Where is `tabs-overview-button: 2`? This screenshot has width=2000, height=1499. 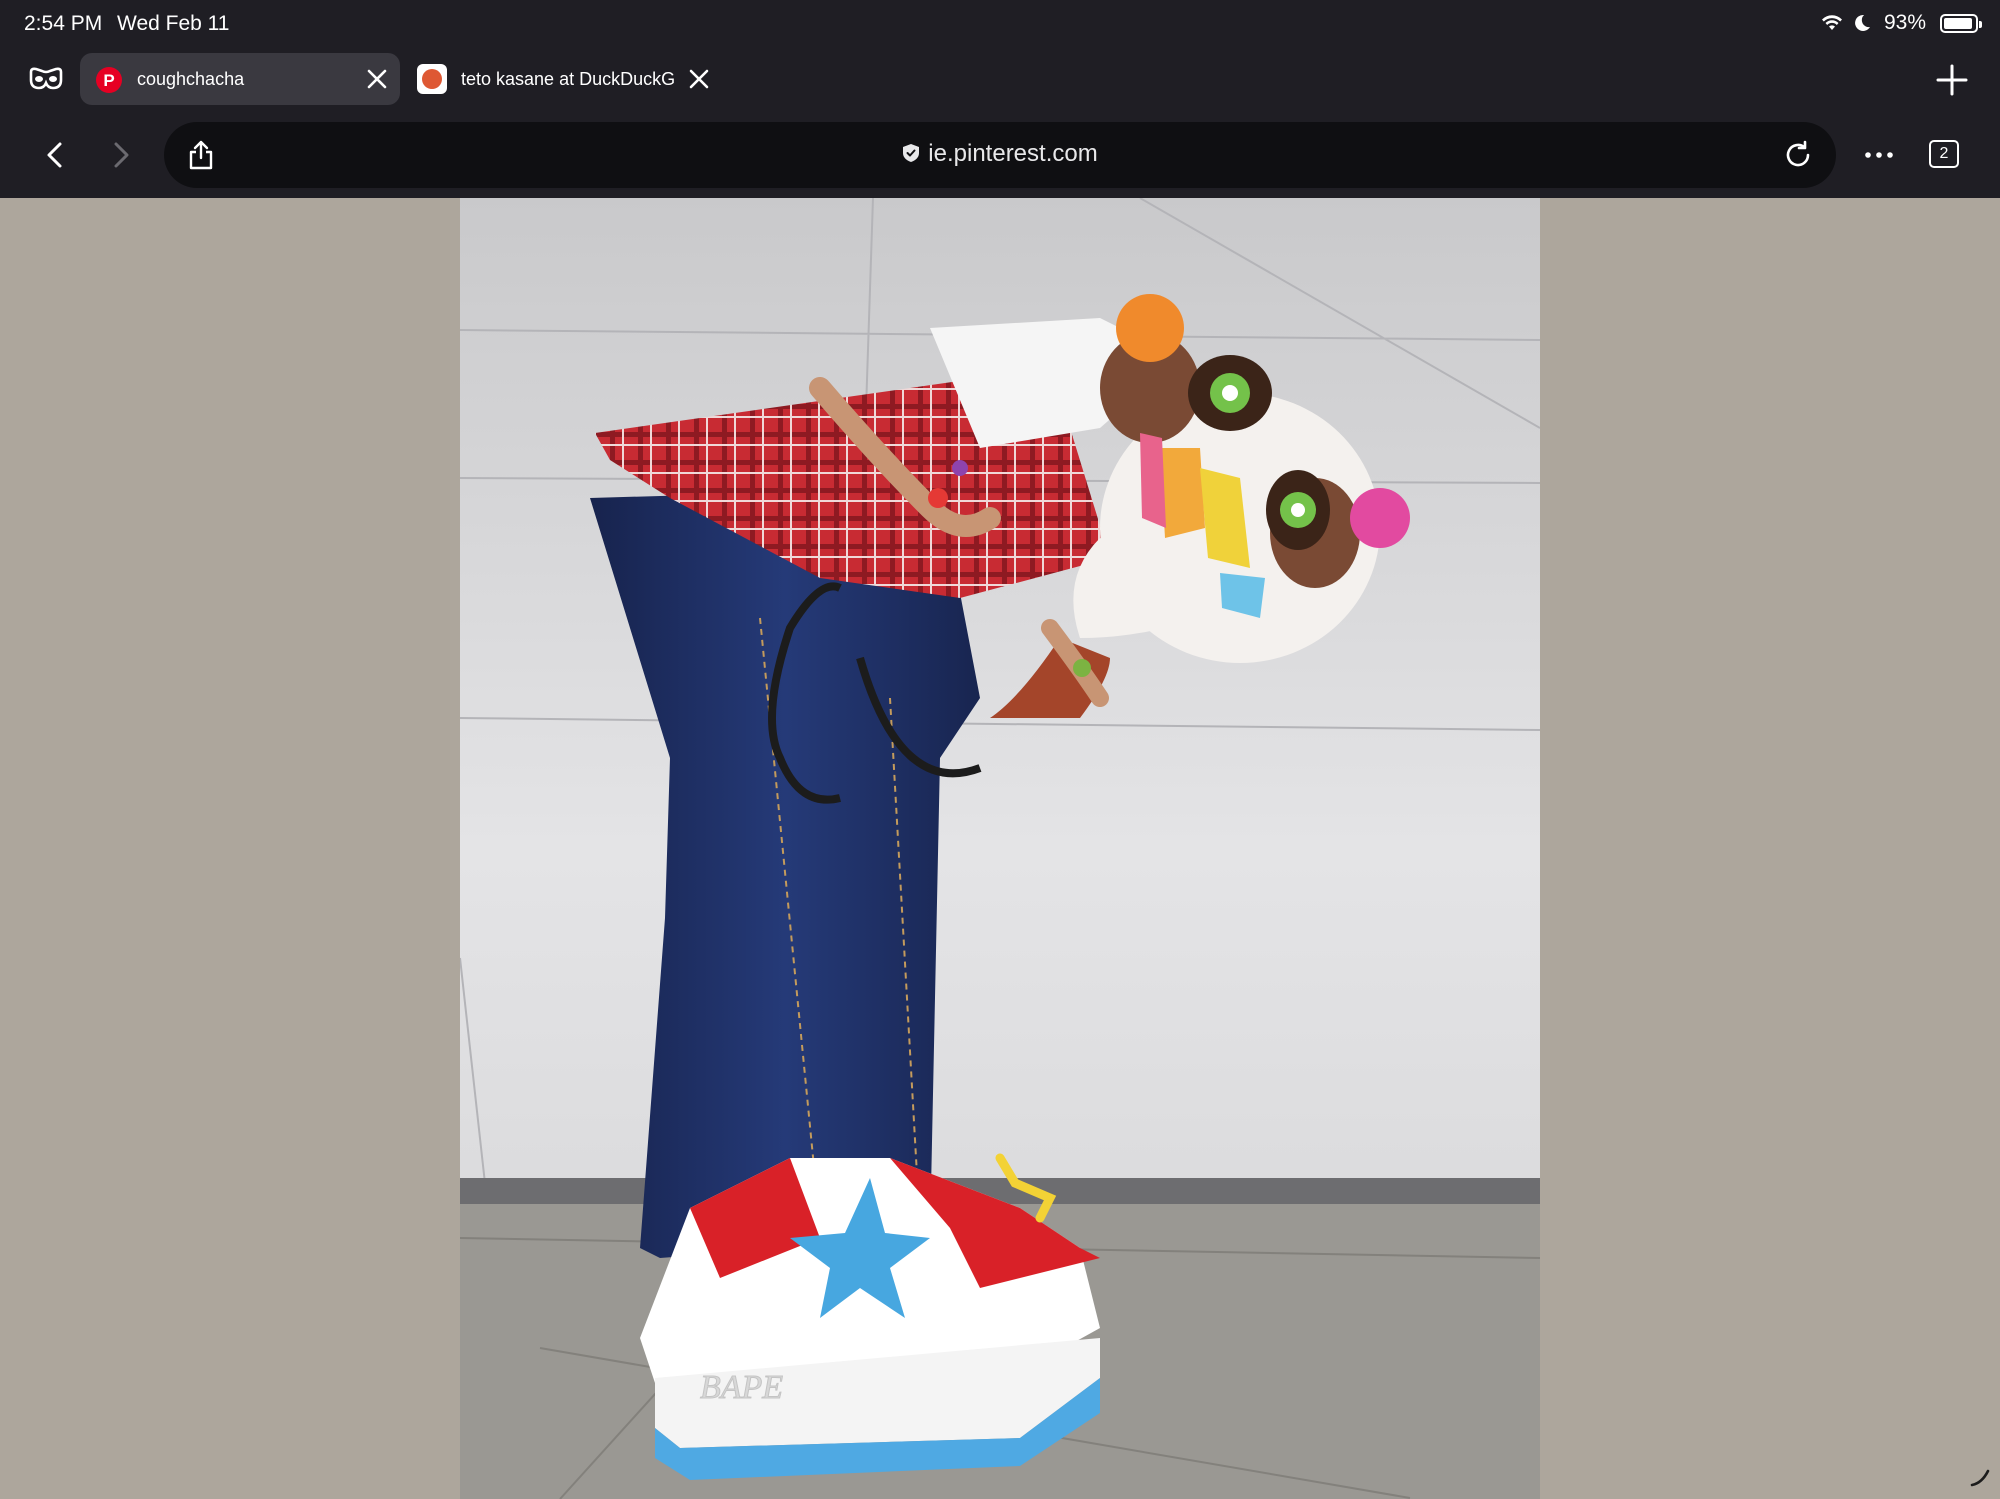
tabs-overview-button: 2 is located at coordinates (1944, 154).